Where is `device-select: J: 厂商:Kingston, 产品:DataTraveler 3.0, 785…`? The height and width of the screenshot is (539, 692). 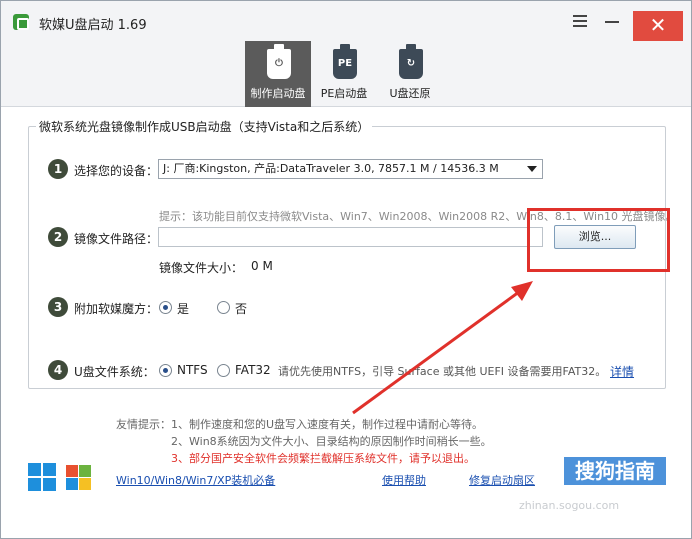
device-select: J: 厂商:Kingston, 产品:DataTraveler 3.0, 785… is located at coordinates (350, 169).